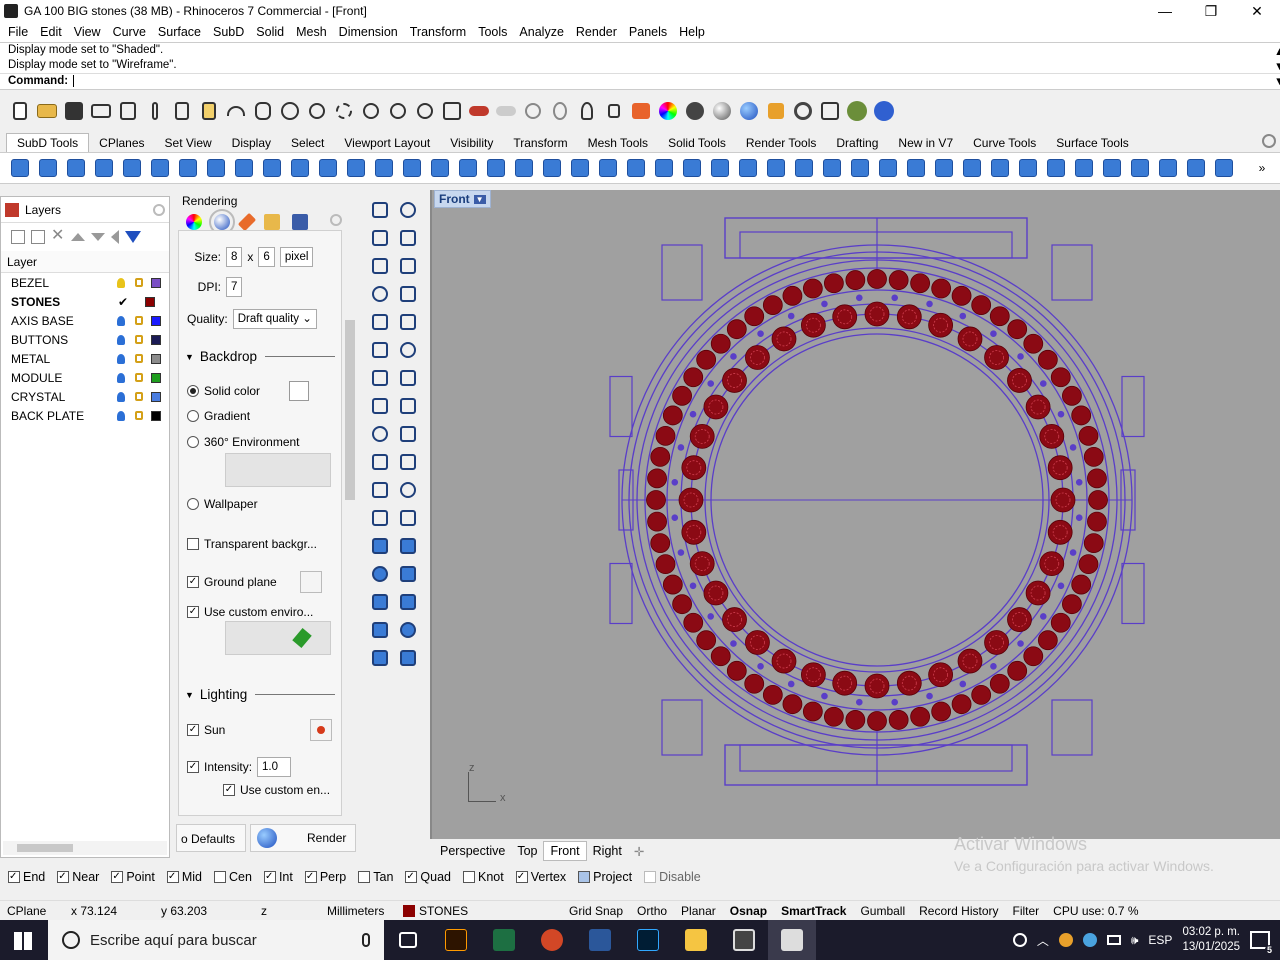 This screenshot has width=1280, height=960. What do you see at coordinates (380, 462) in the screenshot?
I see `split-icon` at bounding box center [380, 462].